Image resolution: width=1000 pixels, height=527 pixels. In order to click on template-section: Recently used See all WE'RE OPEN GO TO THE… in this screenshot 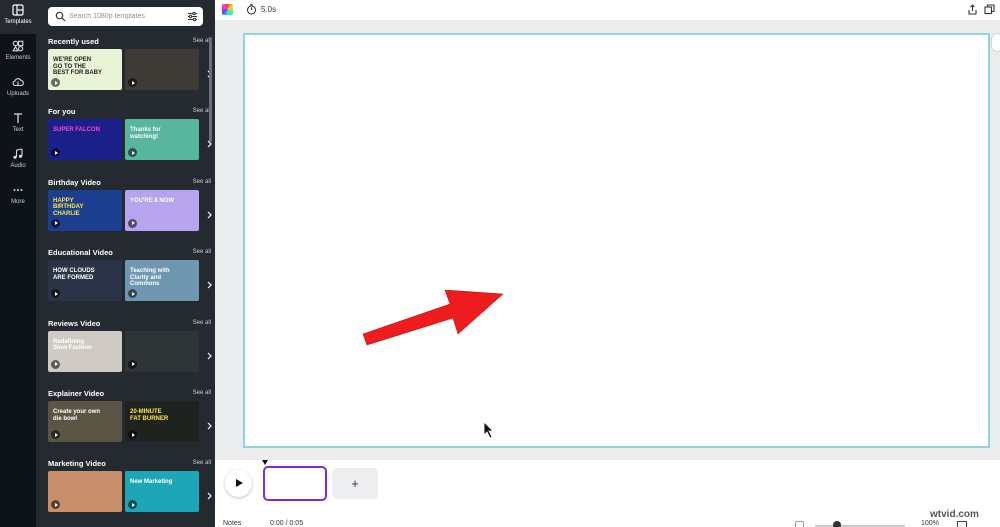, I will do `click(130, 65)`.